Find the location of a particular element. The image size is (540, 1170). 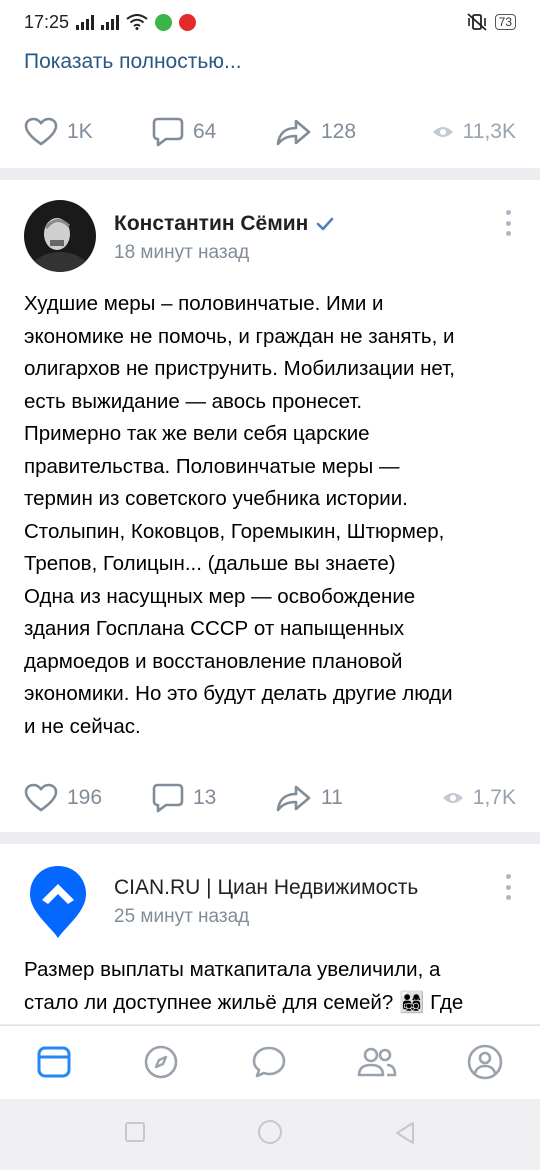

post-text-line: Трепов, Голицын... (дальше вы знаете) is located at coordinates (210, 563).